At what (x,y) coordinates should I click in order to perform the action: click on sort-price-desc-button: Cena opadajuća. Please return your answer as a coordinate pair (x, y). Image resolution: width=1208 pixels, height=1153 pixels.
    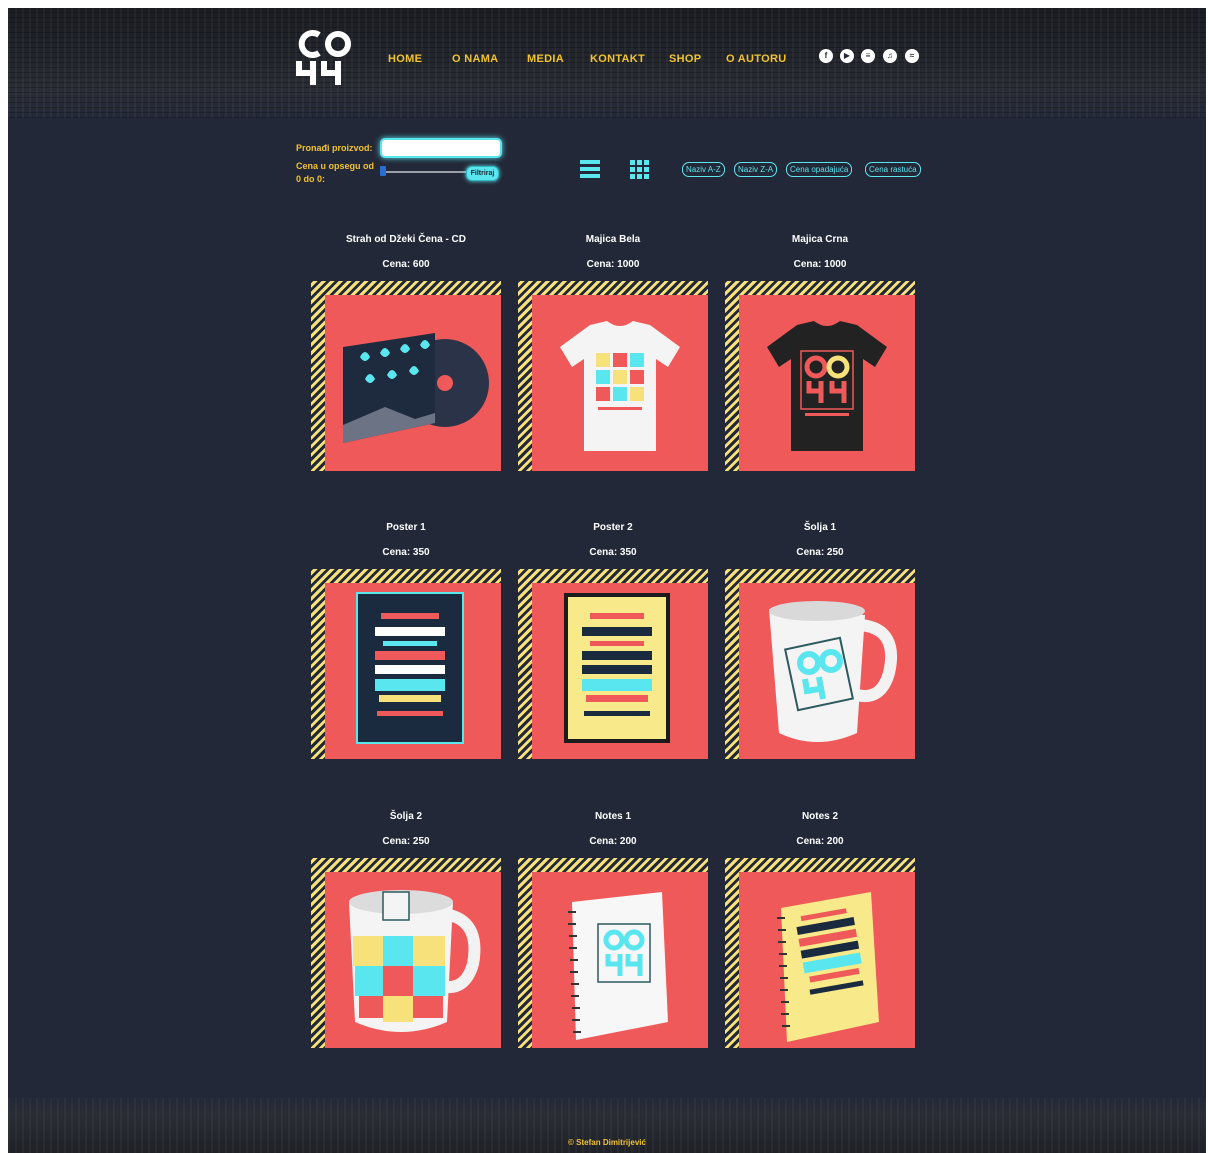
    Looking at the image, I should click on (819, 169).